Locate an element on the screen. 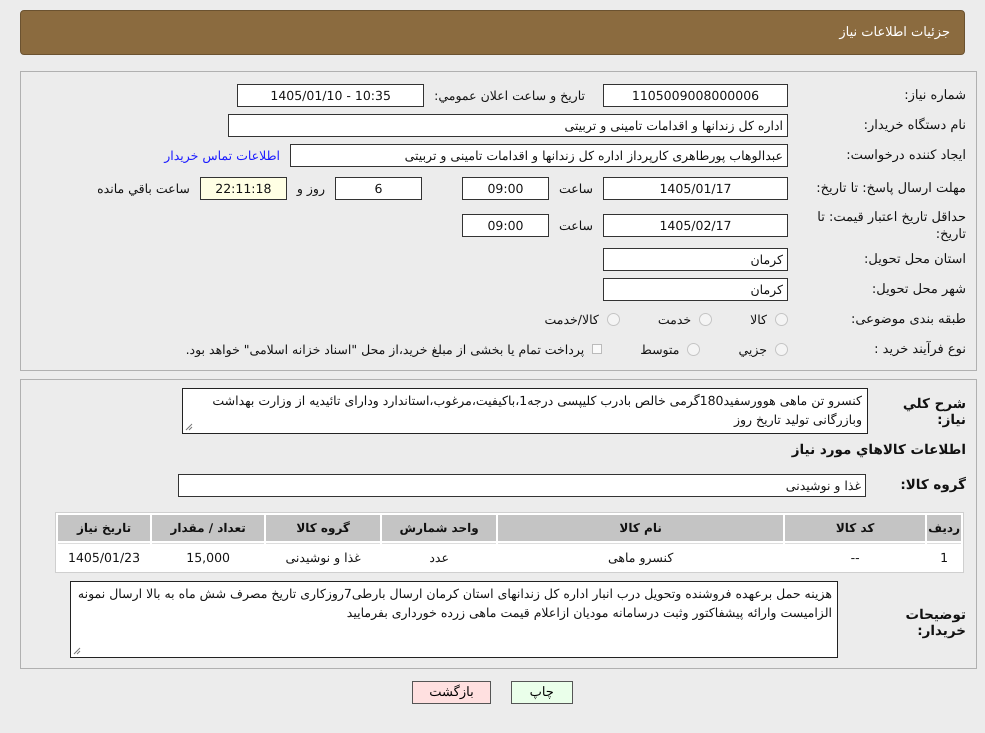 This screenshot has height=733, width=985. field-label: استان محل تحویل: is located at coordinates (914, 259).